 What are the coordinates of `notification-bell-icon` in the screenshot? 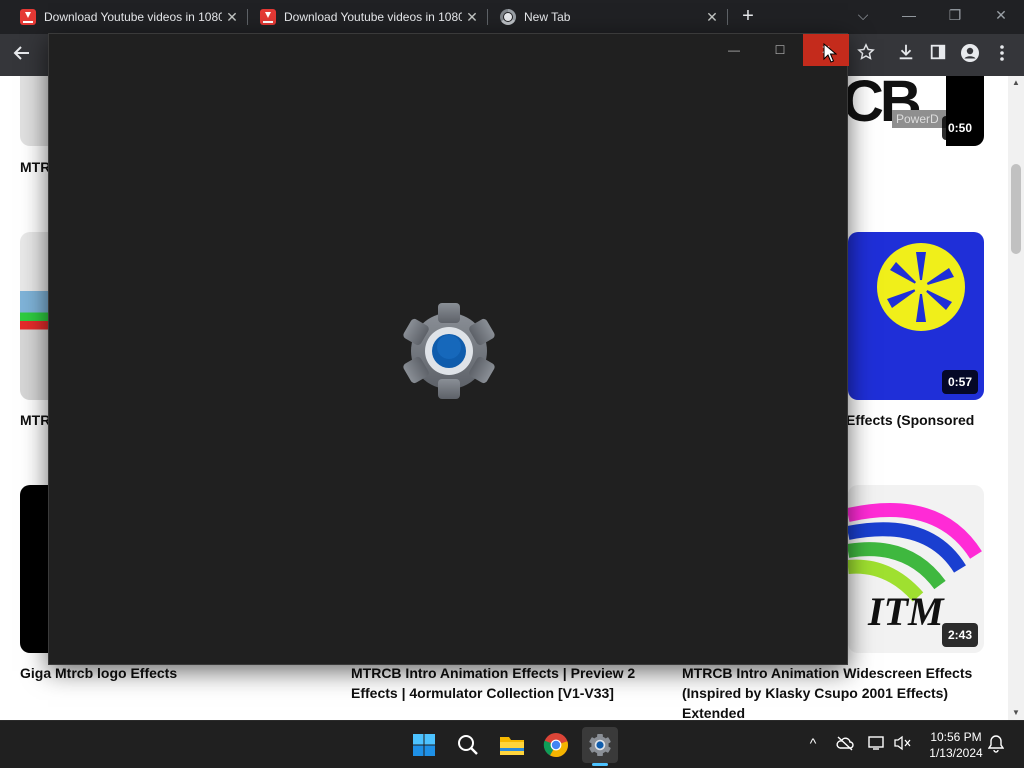 It's located at (996, 744).